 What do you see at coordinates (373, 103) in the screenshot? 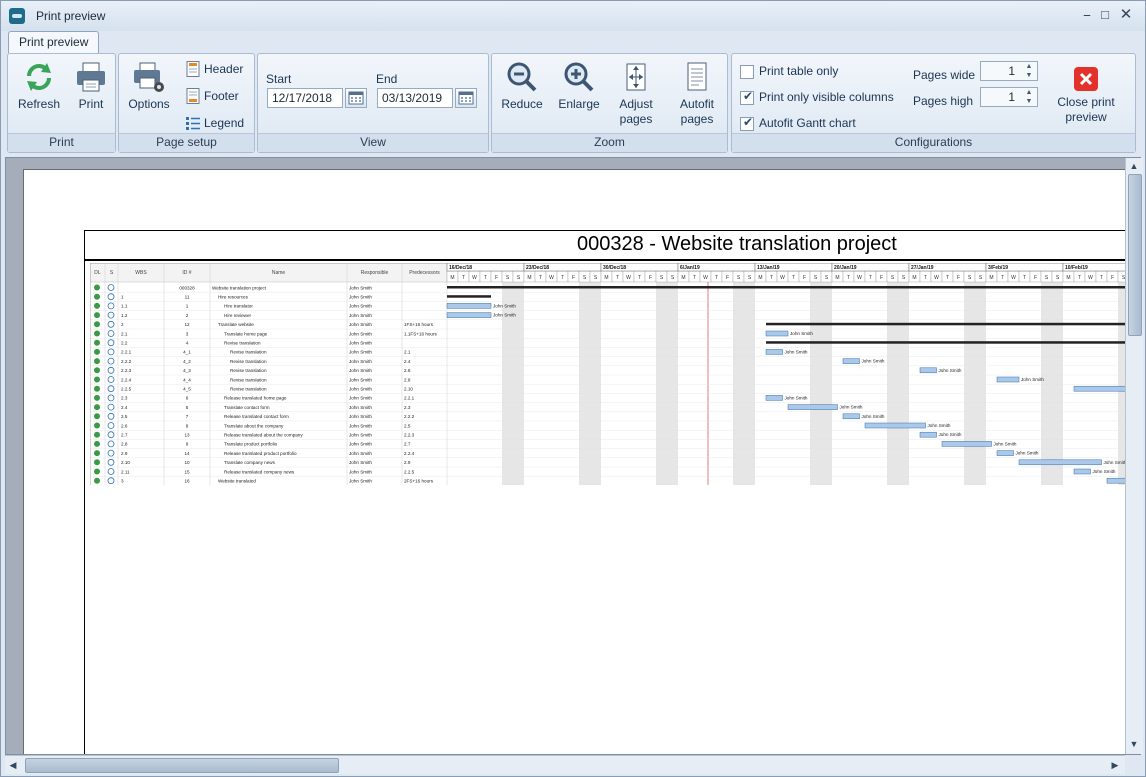
I see `view-group: Start 12/17/2018 End 03/13/2019 View` at bounding box center [373, 103].